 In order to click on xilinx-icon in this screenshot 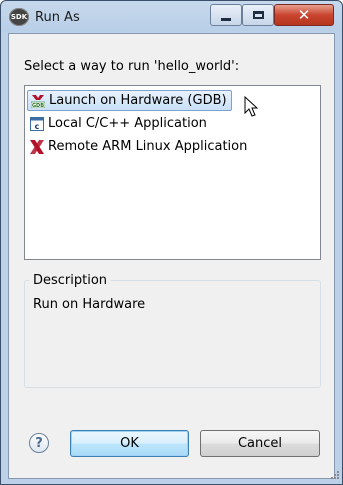, I will do `click(37, 146)`.